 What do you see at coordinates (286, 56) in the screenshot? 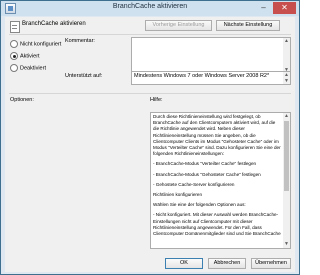
I see `comment-scrollbar: ▲ ▼` at bounding box center [286, 56].